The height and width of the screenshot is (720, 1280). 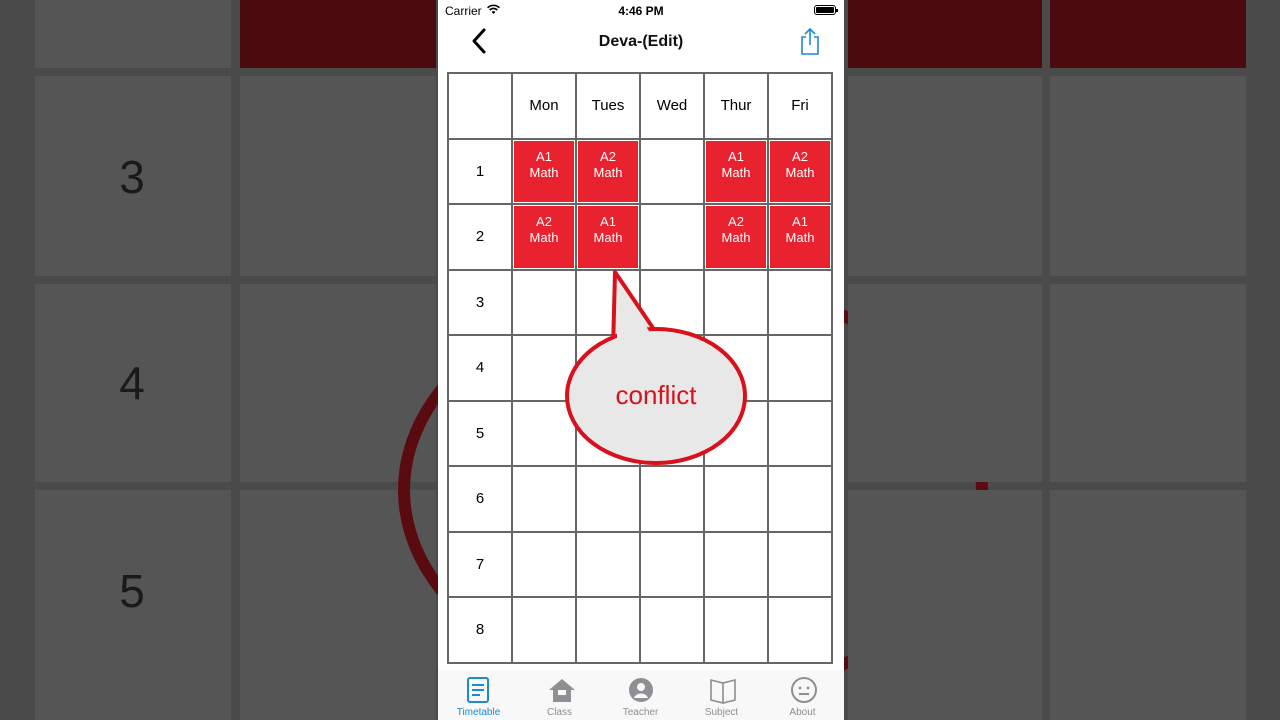 What do you see at coordinates (656, 395) in the screenshot?
I see `conflict-label: conflict` at bounding box center [656, 395].